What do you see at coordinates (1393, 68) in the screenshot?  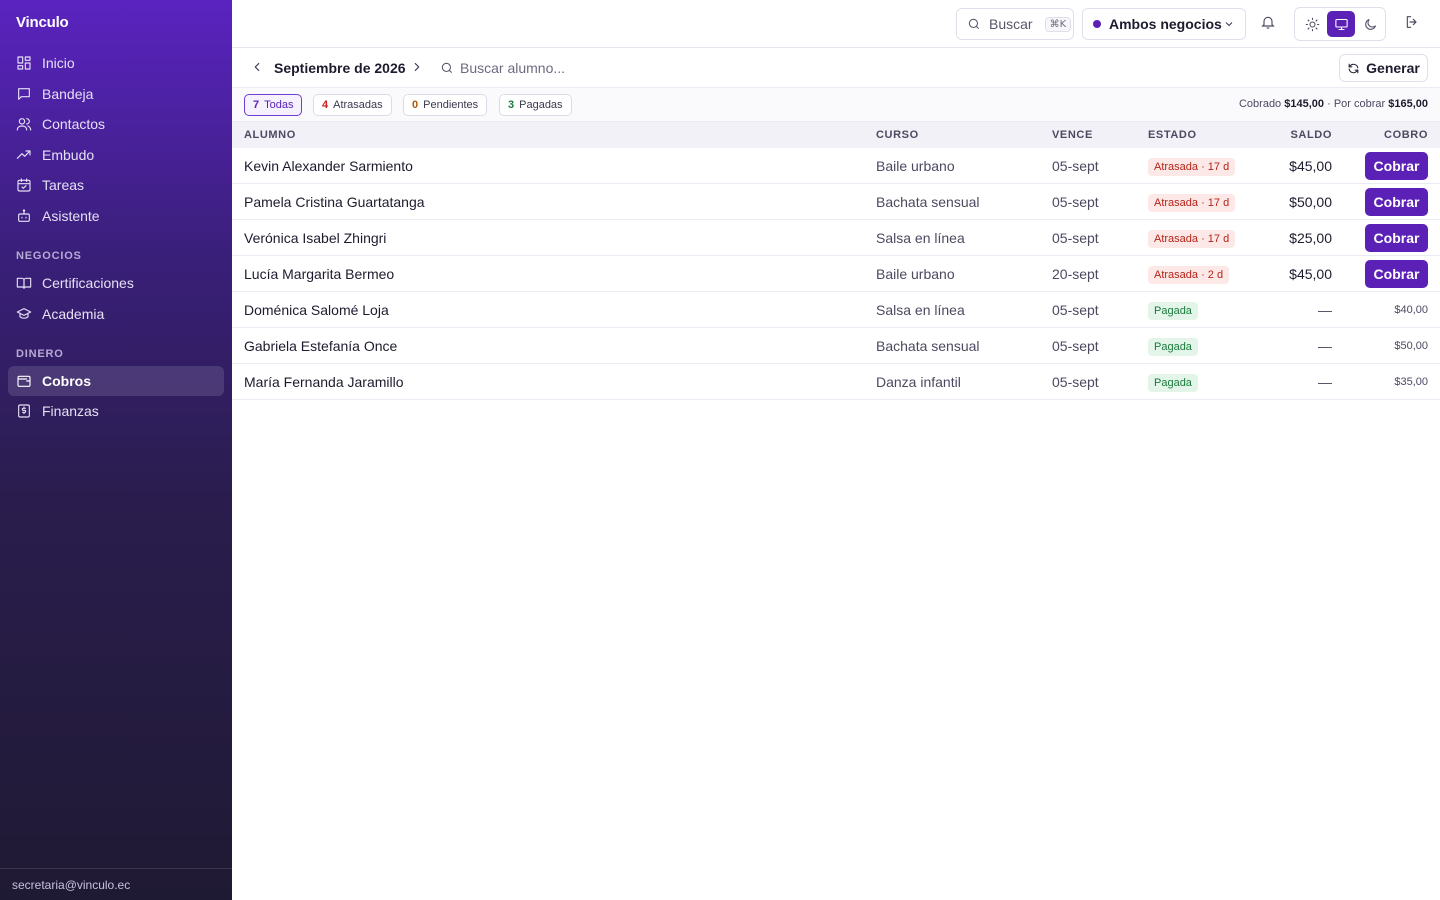 I see `generate-label: Generar` at bounding box center [1393, 68].